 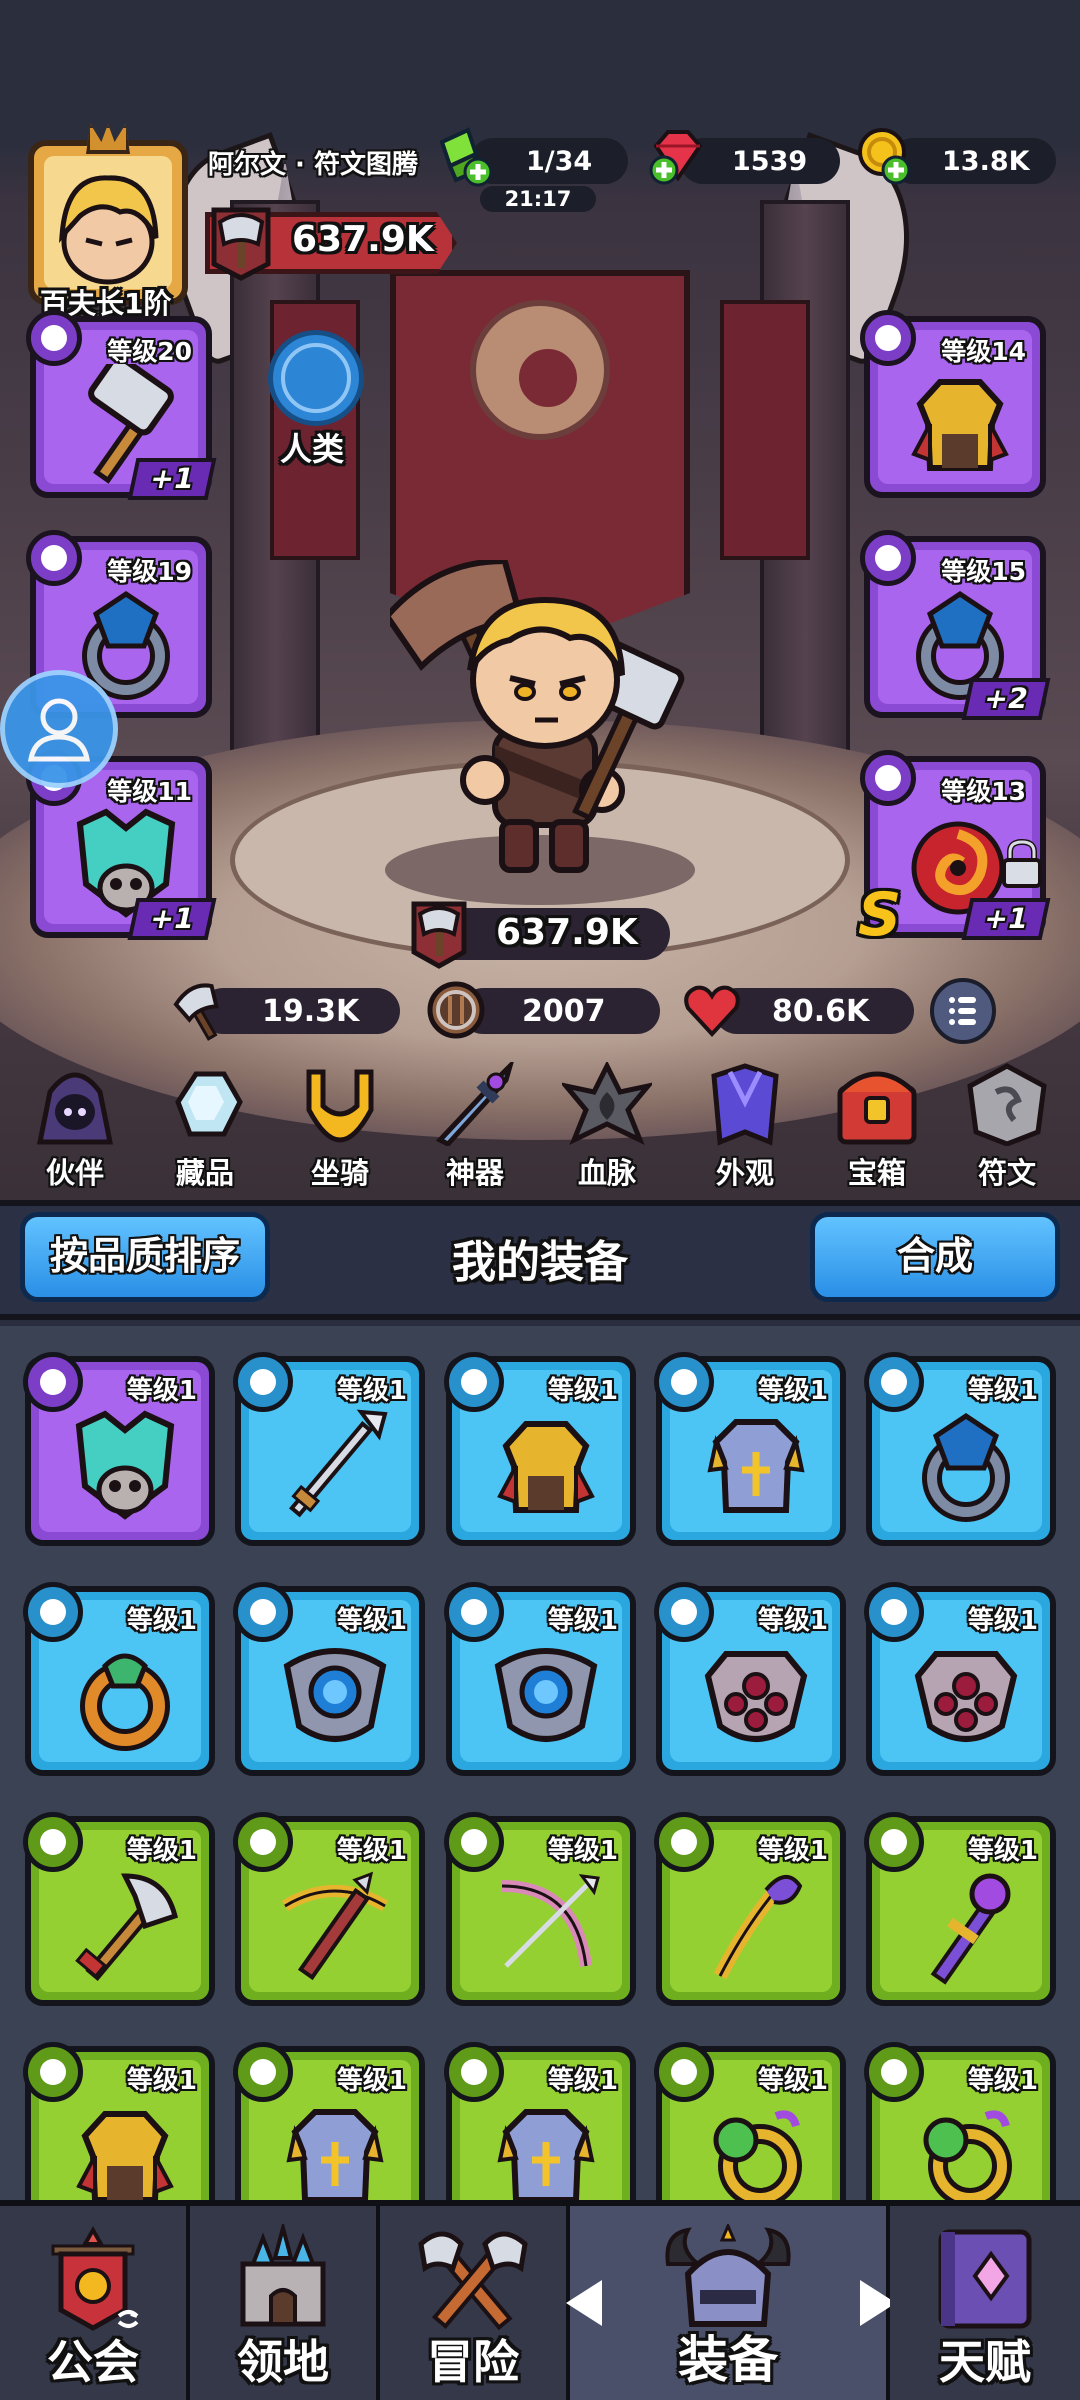 What do you see at coordinates (54, 338) in the screenshot?
I see `weapon-type-icon` at bounding box center [54, 338].